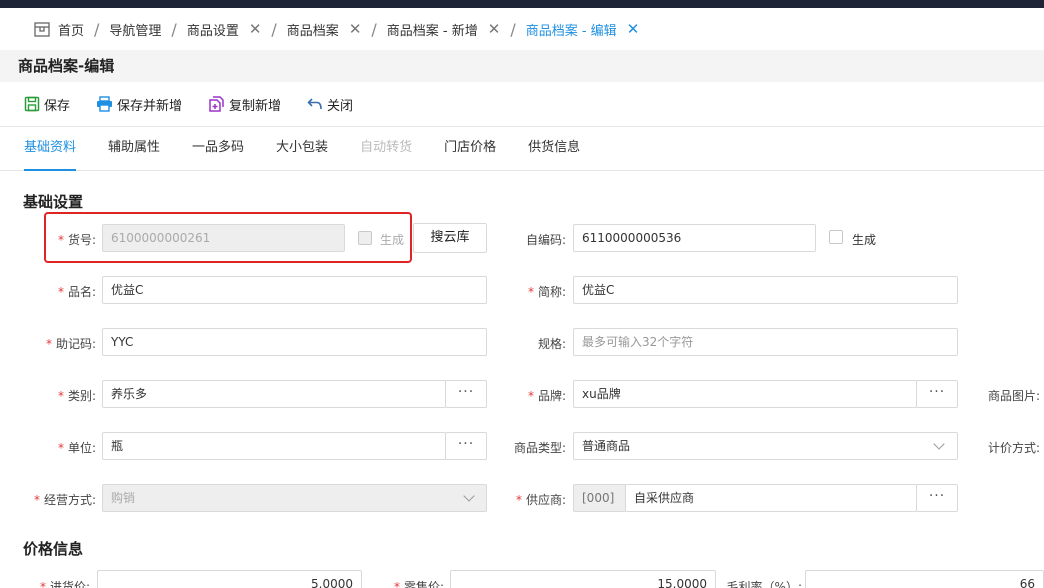 The height and width of the screenshot is (588, 1044). What do you see at coordinates (836, 237) in the screenshot?
I see `self-code-generate-checkbox` at bounding box center [836, 237].